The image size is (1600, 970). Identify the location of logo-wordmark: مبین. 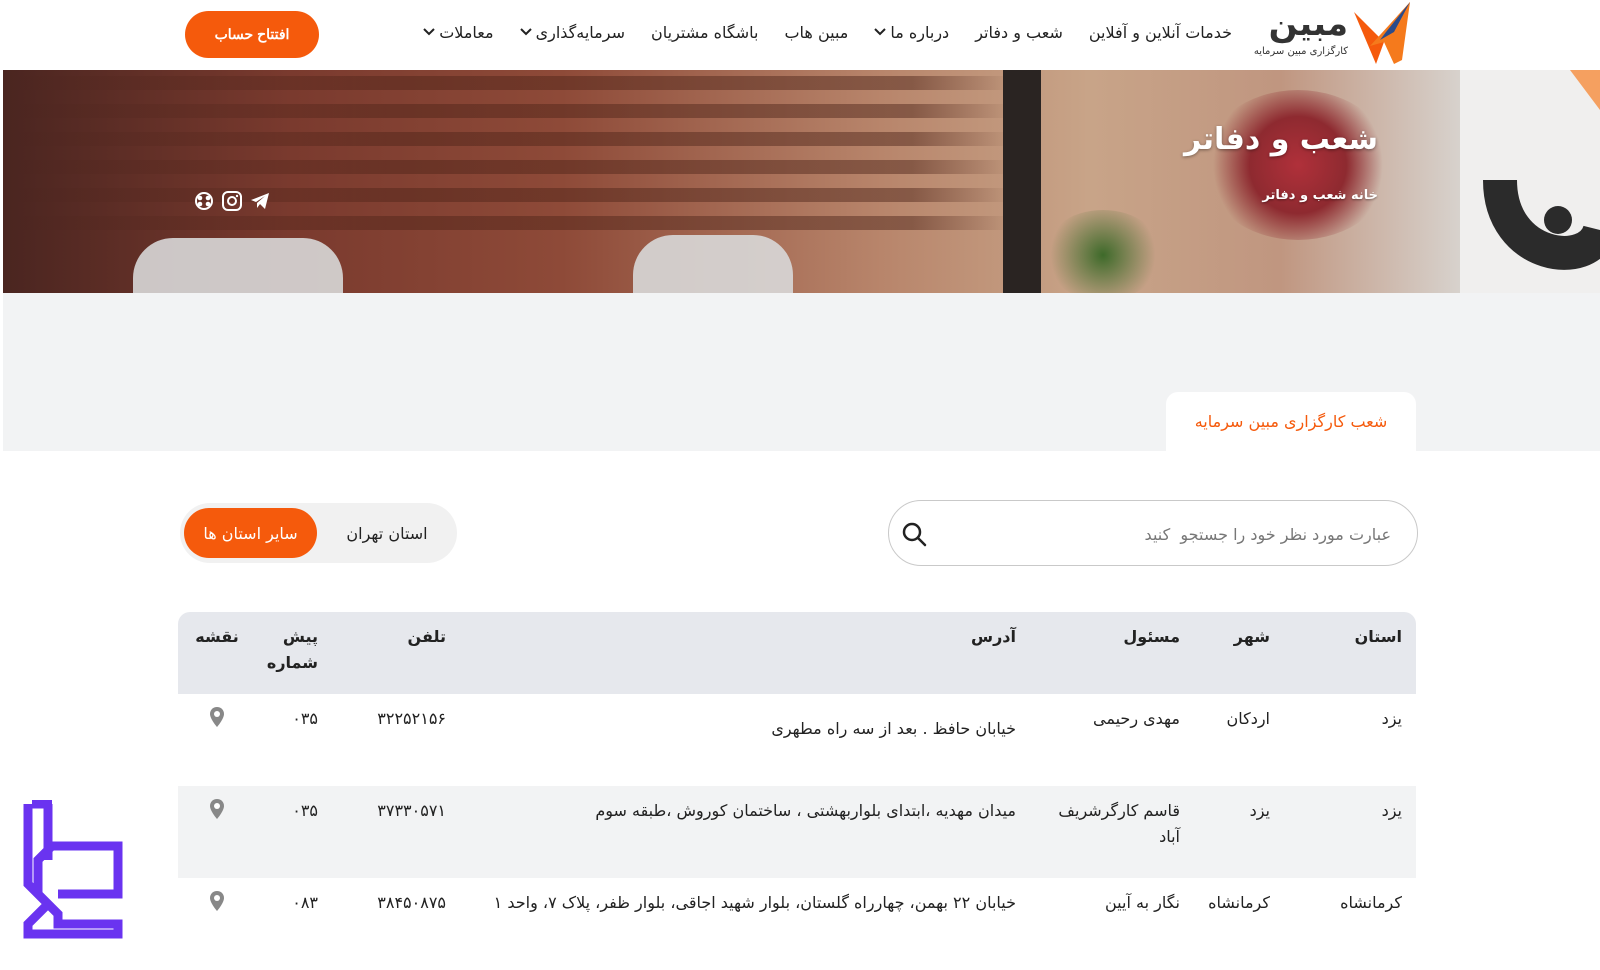
(1308, 24).